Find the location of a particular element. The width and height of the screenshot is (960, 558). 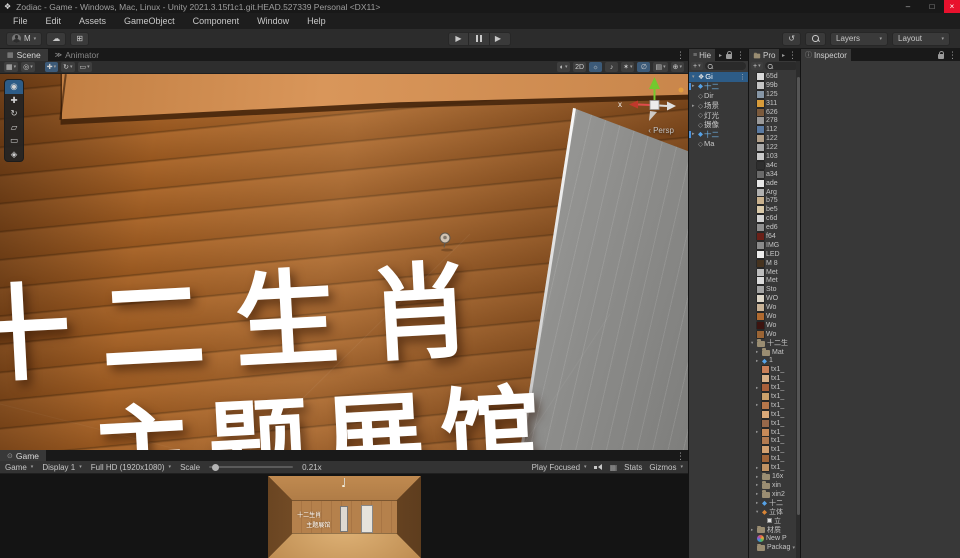

scale-slider-knob is located at coordinates (216, 467).